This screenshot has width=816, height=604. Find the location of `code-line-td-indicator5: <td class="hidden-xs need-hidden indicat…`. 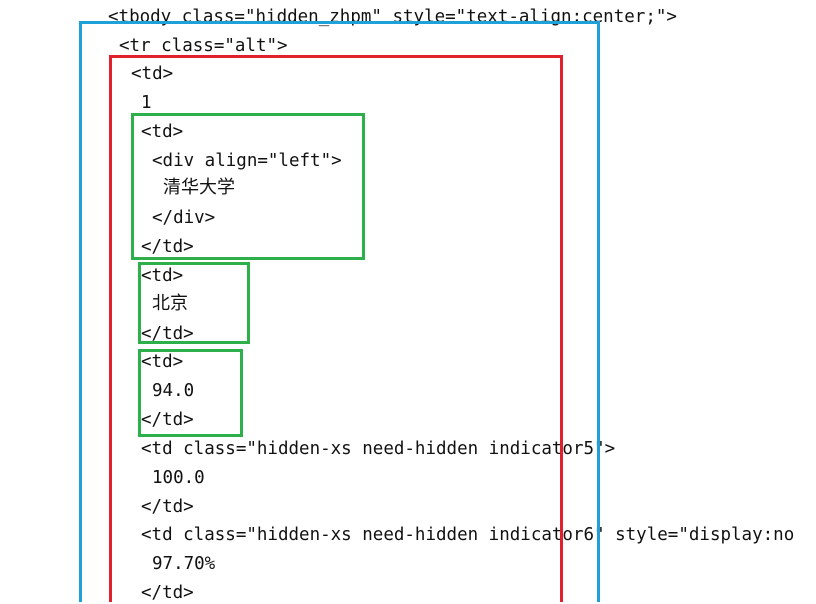

code-line-td-indicator5: <td class="hidden-xs need-hidden indicat… is located at coordinates (378, 449).